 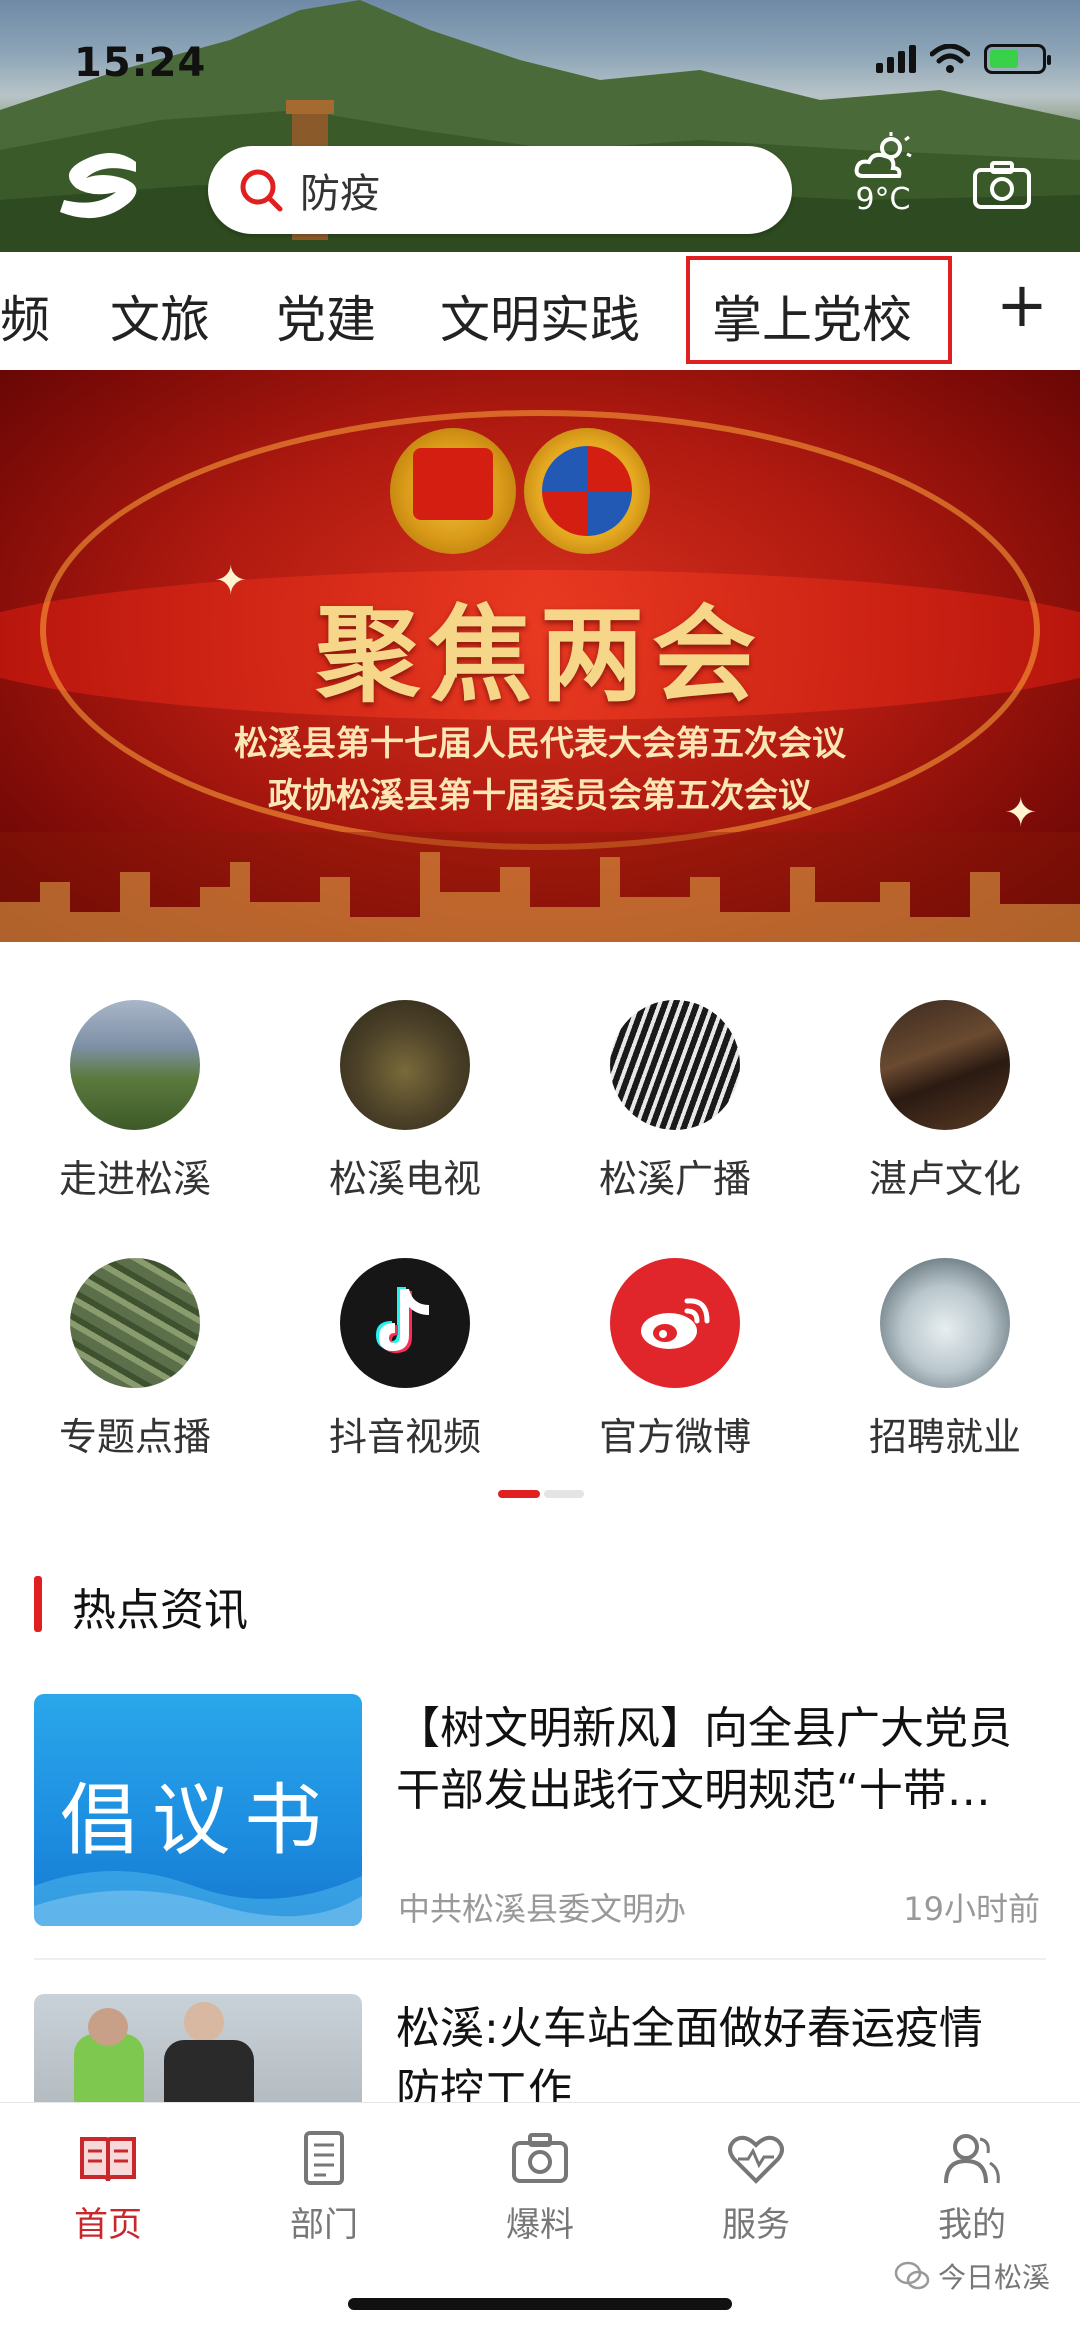 I want to click on nav-label: 我的, so click(x=972, y=2225).